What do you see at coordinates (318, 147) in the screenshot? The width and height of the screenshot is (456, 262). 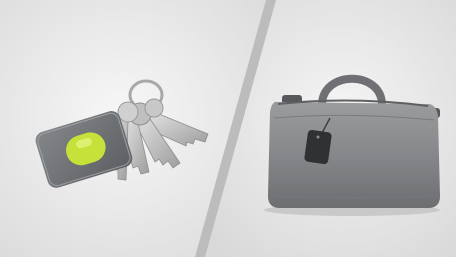 I see `bag-tracker-tag` at bounding box center [318, 147].